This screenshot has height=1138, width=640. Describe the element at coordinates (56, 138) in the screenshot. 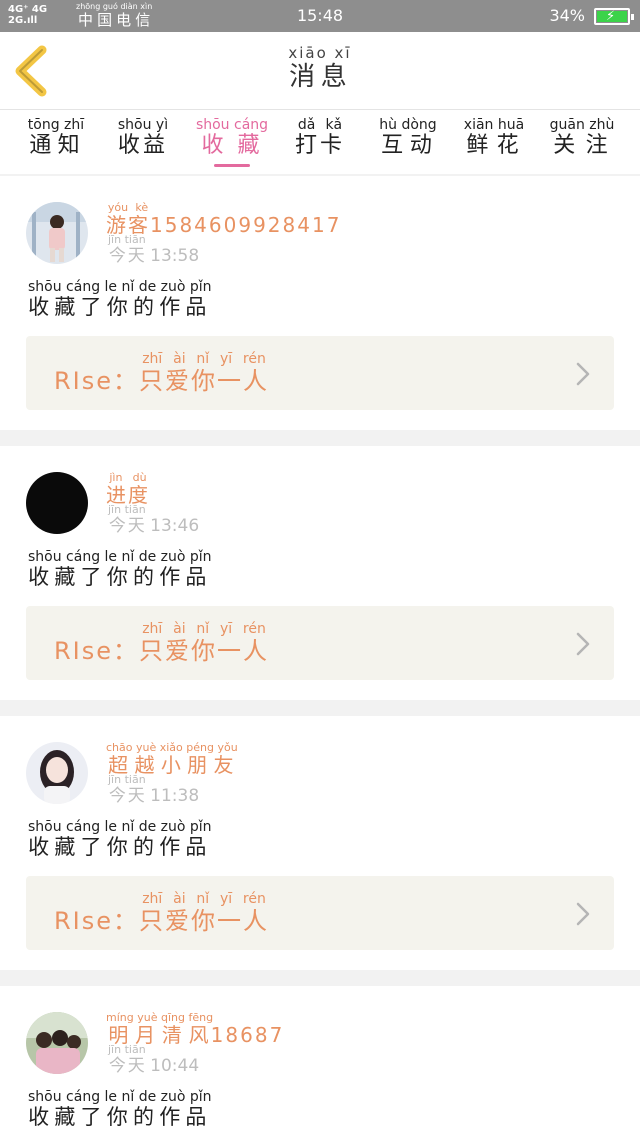

I see `tab-notifications: 通知tōng zhī` at that location.